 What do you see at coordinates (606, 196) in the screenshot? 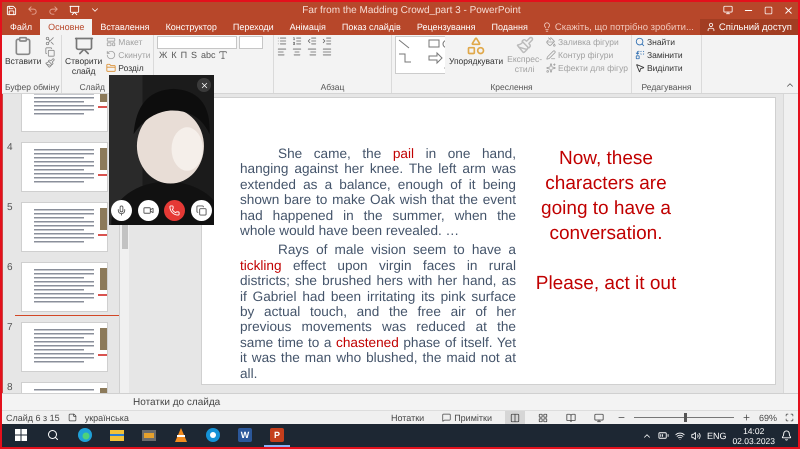
I see `slide-text: Now, these characters are going to have a conversation.` at bounding box center [606, 196].